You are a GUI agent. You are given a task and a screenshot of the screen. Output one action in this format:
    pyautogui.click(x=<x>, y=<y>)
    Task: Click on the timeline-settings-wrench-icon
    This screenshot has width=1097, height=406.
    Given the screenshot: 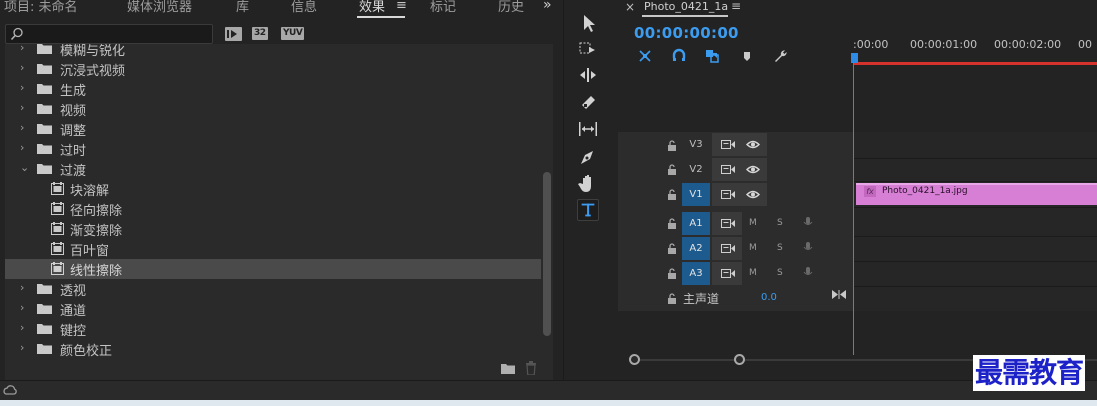 What is the action you would take?
    pyautogui.click(x=780, y=56)
    